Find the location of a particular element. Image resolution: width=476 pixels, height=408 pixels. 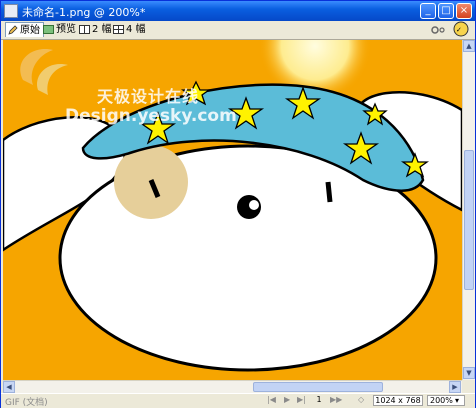

tab-label: 原始 is located at coordinates (30, 30).